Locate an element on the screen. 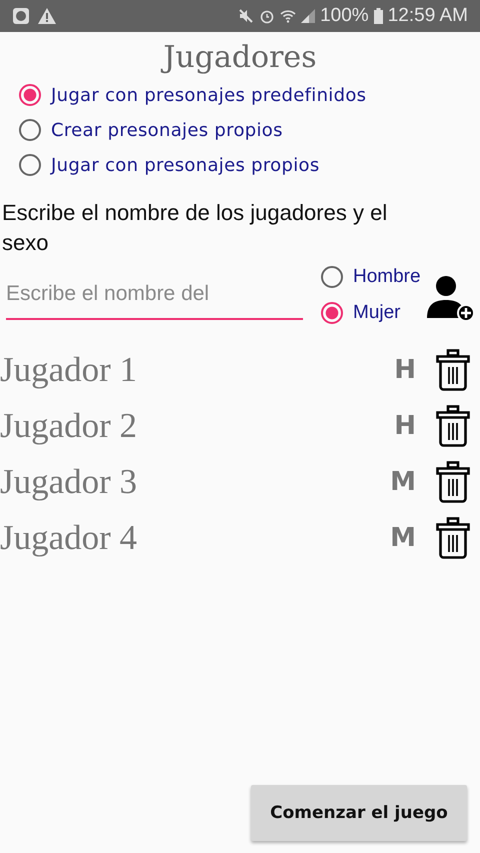  instructions-text: Escribe el nombre de los jugadores y el sexo is located at coordinates (194, 228).